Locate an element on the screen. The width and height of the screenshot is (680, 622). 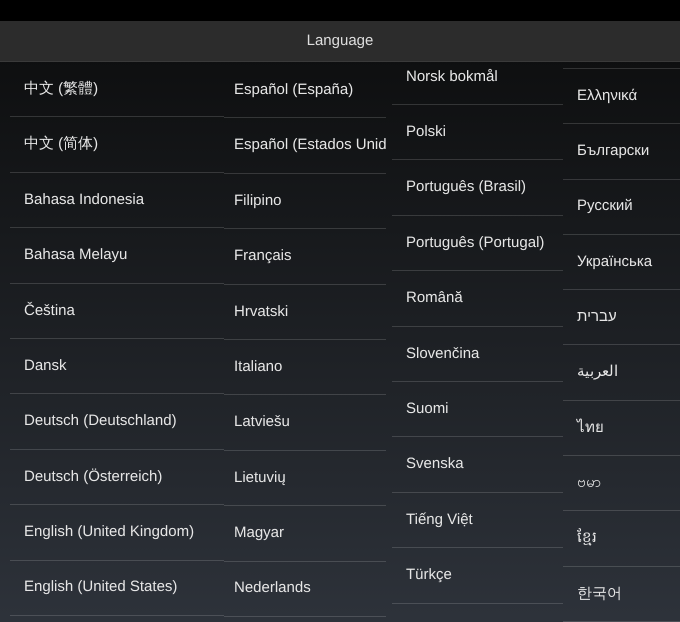
language-item: Português (Portugal) is located at coordinates (477, 244).